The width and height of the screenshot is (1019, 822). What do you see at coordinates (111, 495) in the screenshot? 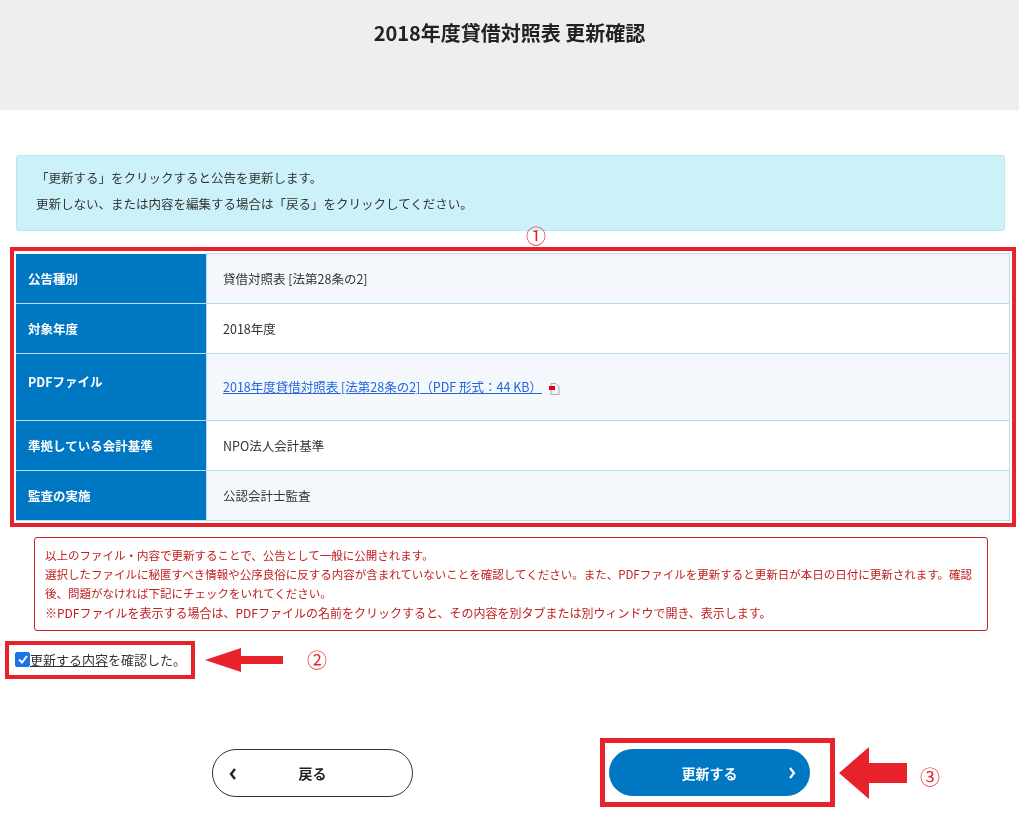
I see `row-label: 監査の実施` at bounding box center [111, 495].